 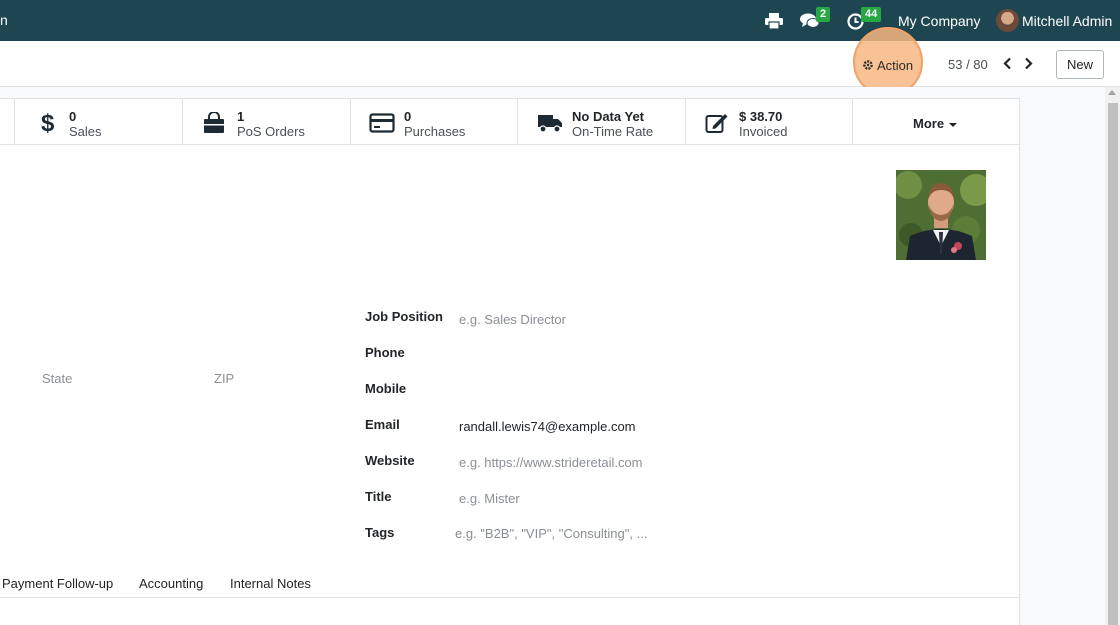 What do you see at coordinates (547, 426) in the screenshot?
I see `email-input: randall.lewis74@example.com` at bounding box center [547, 426].